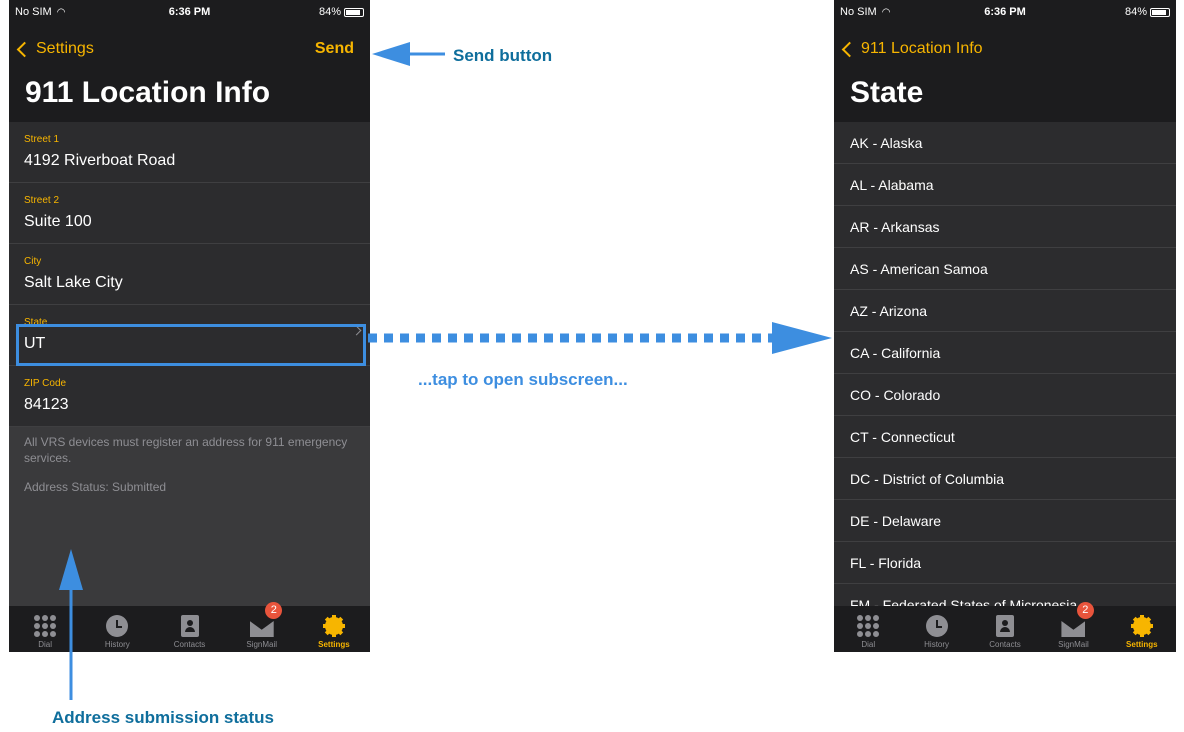 Image resolution: width=1184 pixels, height=732 pixels. Describe the element at coordinates (189, 152) in the screenshot. I see `street1-field: Street 1 4192 Riverboat Road` at that location.